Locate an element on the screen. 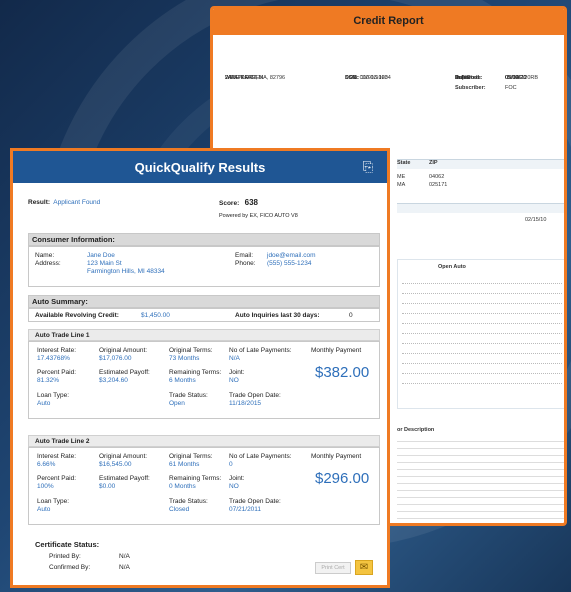  rate-value: 6.66% is located at coordinates (46, 464).